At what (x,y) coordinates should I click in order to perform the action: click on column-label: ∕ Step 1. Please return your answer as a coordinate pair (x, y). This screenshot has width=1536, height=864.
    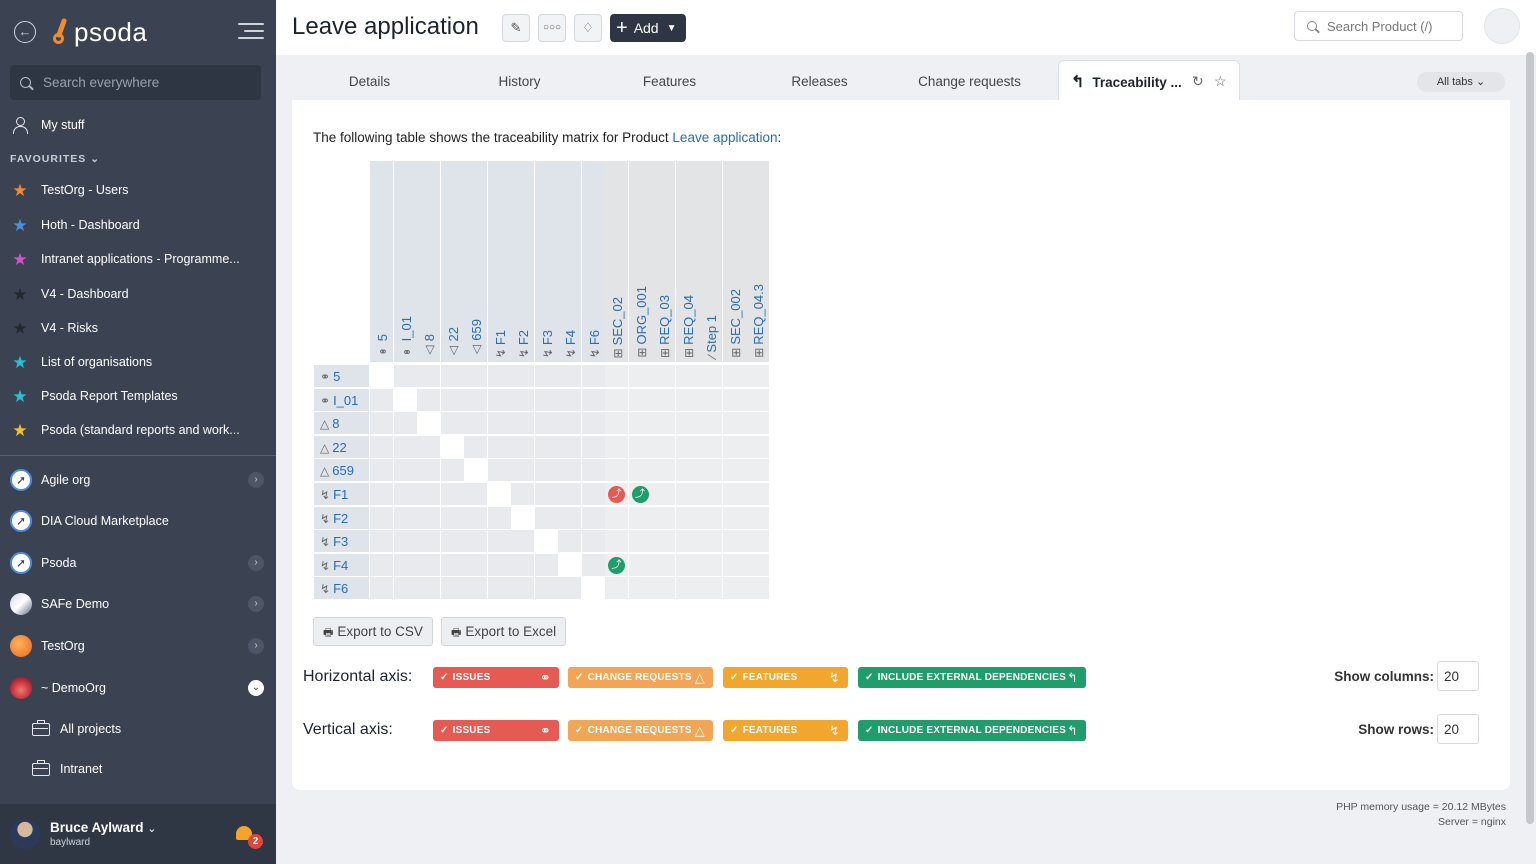
    Looking at the image, I should click on (711, 336).